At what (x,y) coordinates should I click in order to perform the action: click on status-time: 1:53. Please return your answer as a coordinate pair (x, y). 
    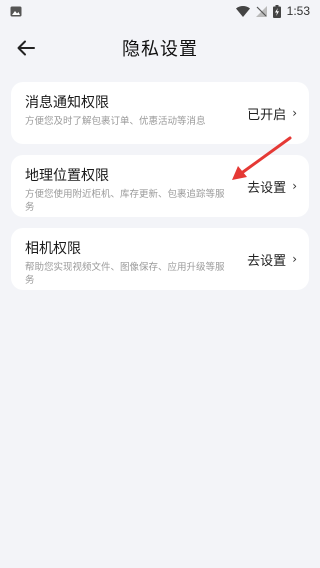
    Looking at the image, I should click on (298, 11).